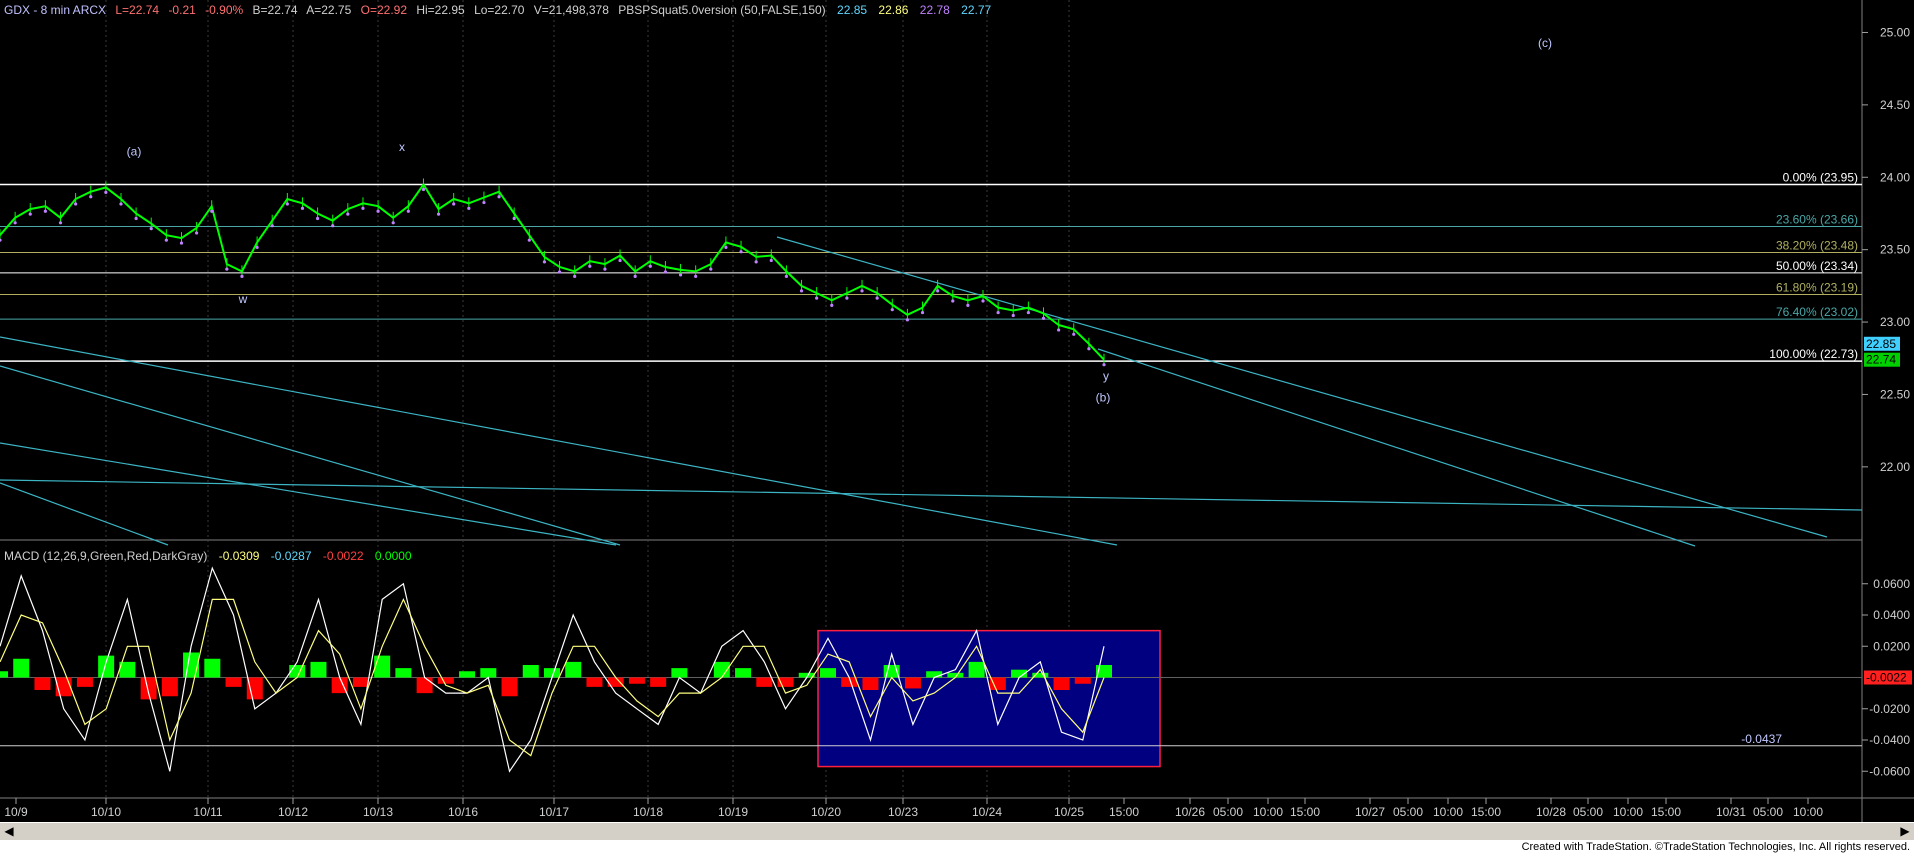 The width and height of the screenshot is (1914, 856). I want to click on horizontal-scrollbar: ◀ ▶, so click(957, 831).